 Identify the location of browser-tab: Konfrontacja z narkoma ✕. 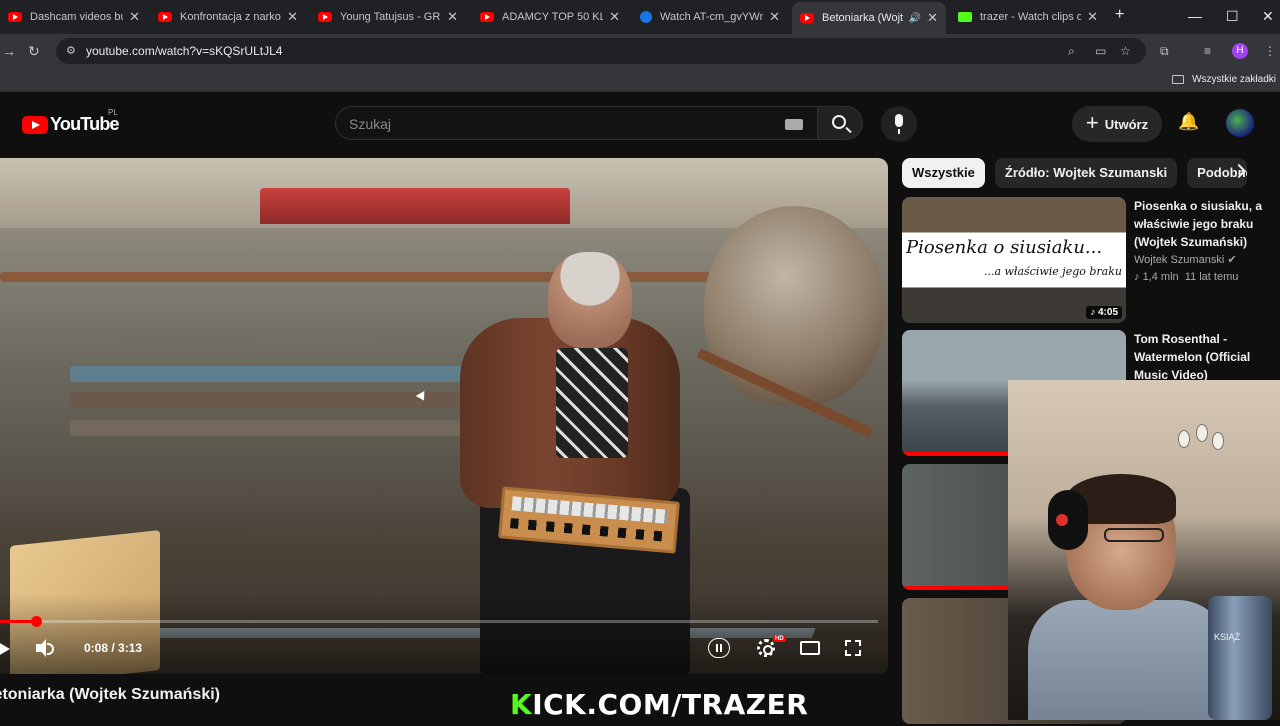
(228, 17).